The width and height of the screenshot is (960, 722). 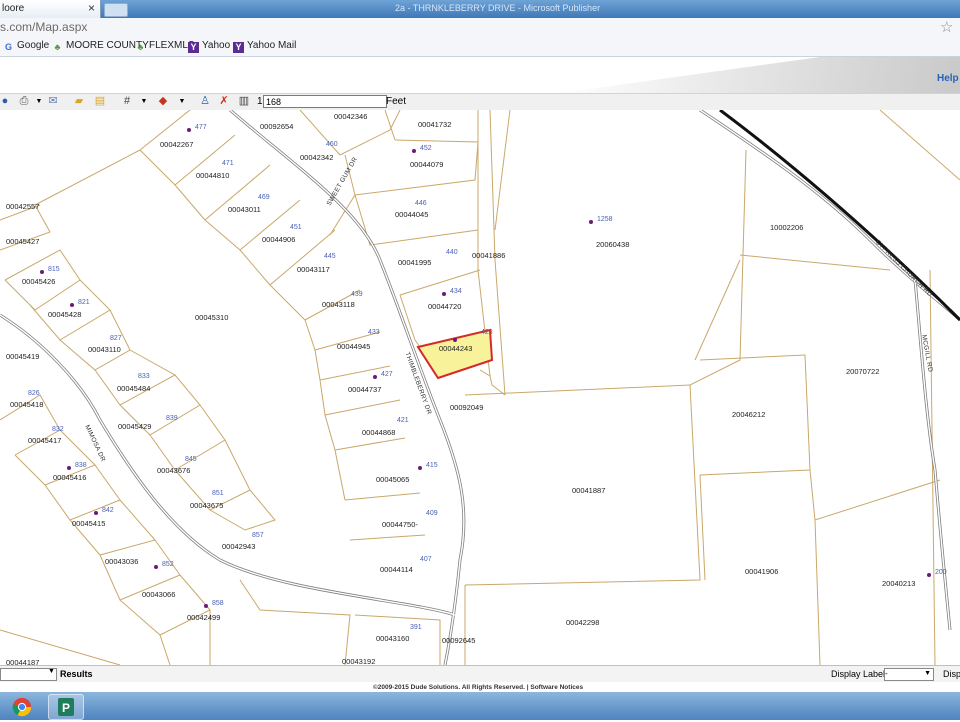 I want to click on parcel-id-label: 00043117, so click(x=313, y=269).